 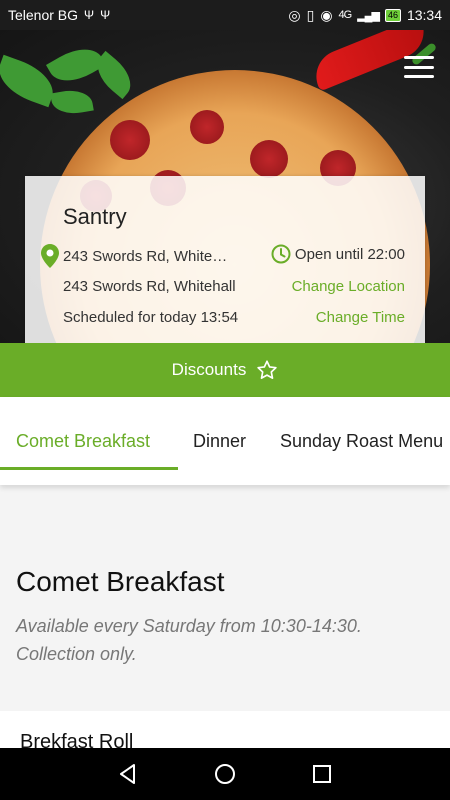 What do you see at coordinates (43, 15) in the screenshot?
I see `carrier-name: Telenor BG` at bounding box center [43, 15].